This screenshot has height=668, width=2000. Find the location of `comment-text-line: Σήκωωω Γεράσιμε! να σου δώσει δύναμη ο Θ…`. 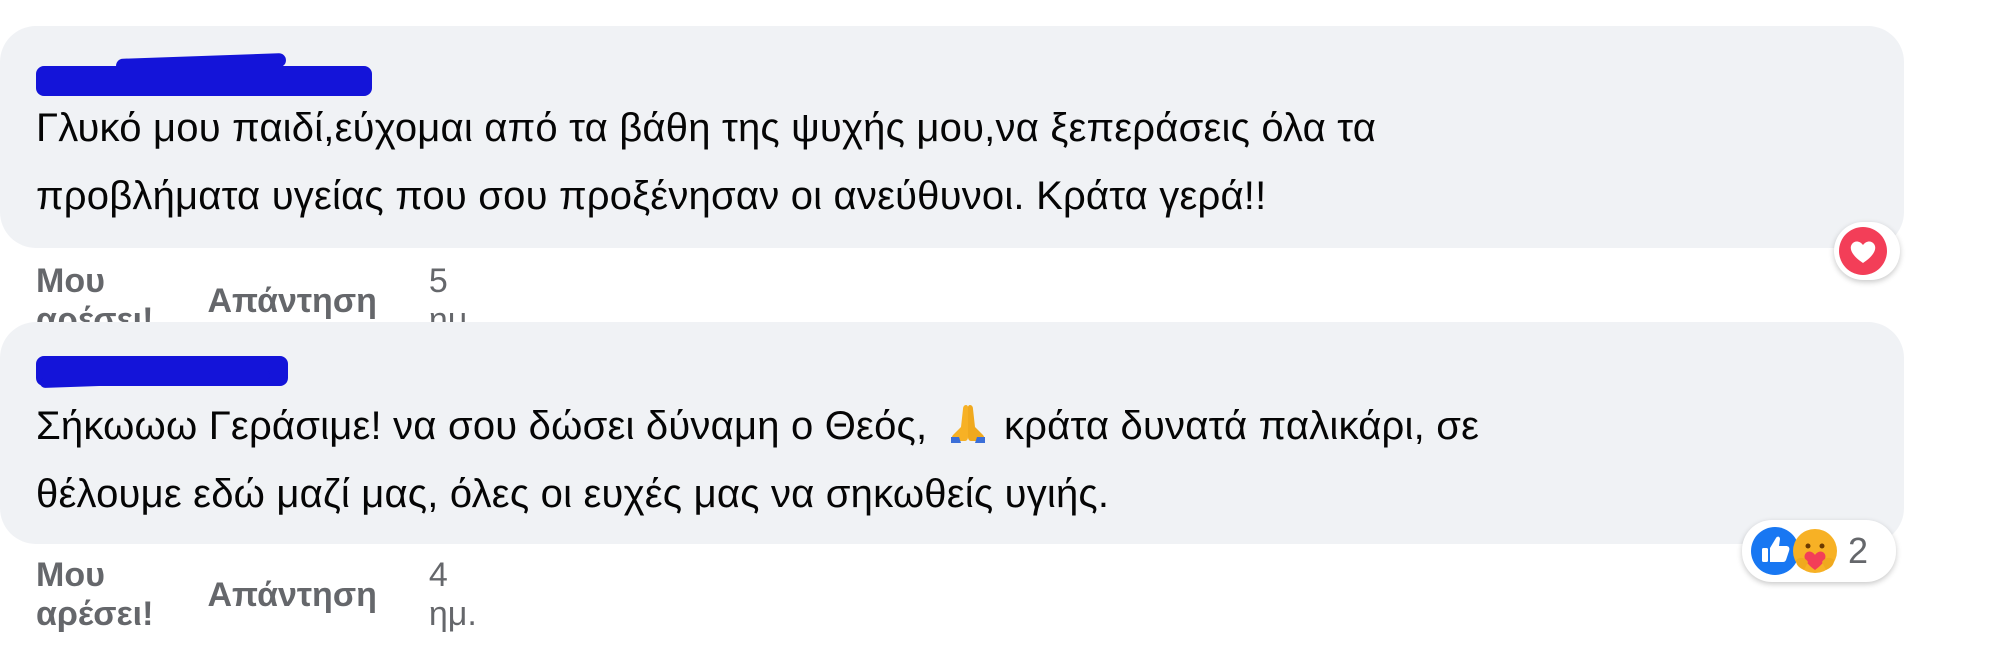

comment-text-line: Σήκωωω Γεράσιμε! να σου δώσει δύναμη ο Θ… is located at coordinates (952, 426).